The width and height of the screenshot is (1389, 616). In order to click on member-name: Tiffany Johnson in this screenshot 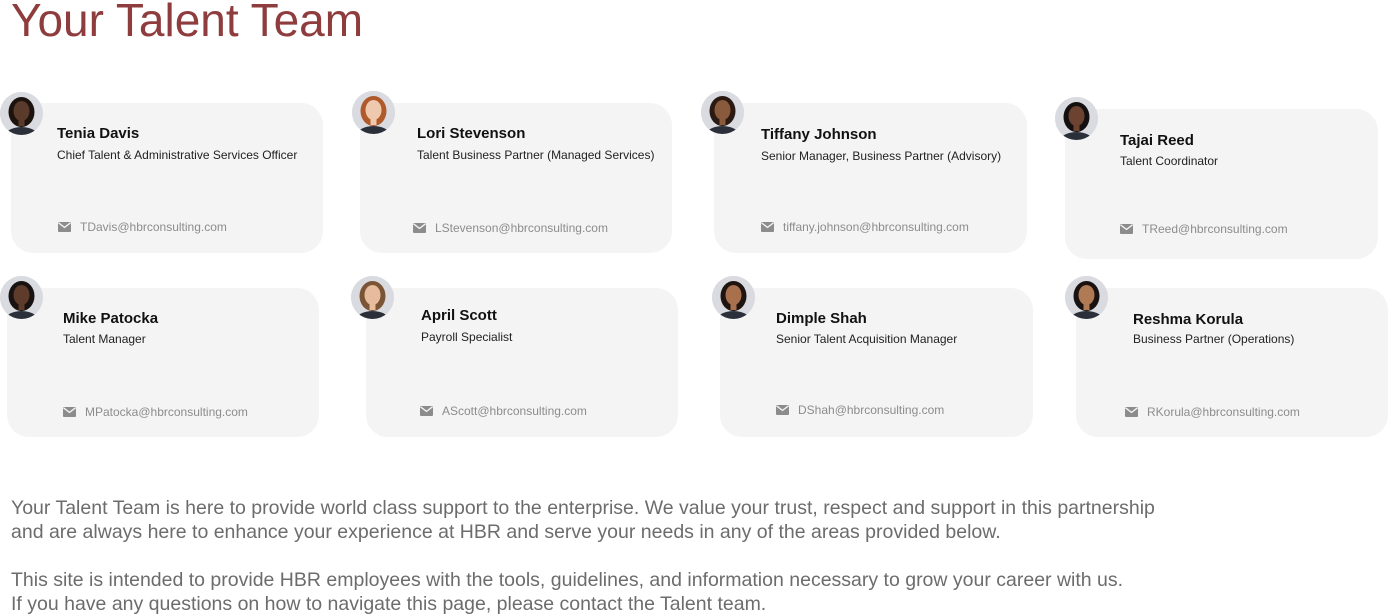, I will do `click(819, 134)`.